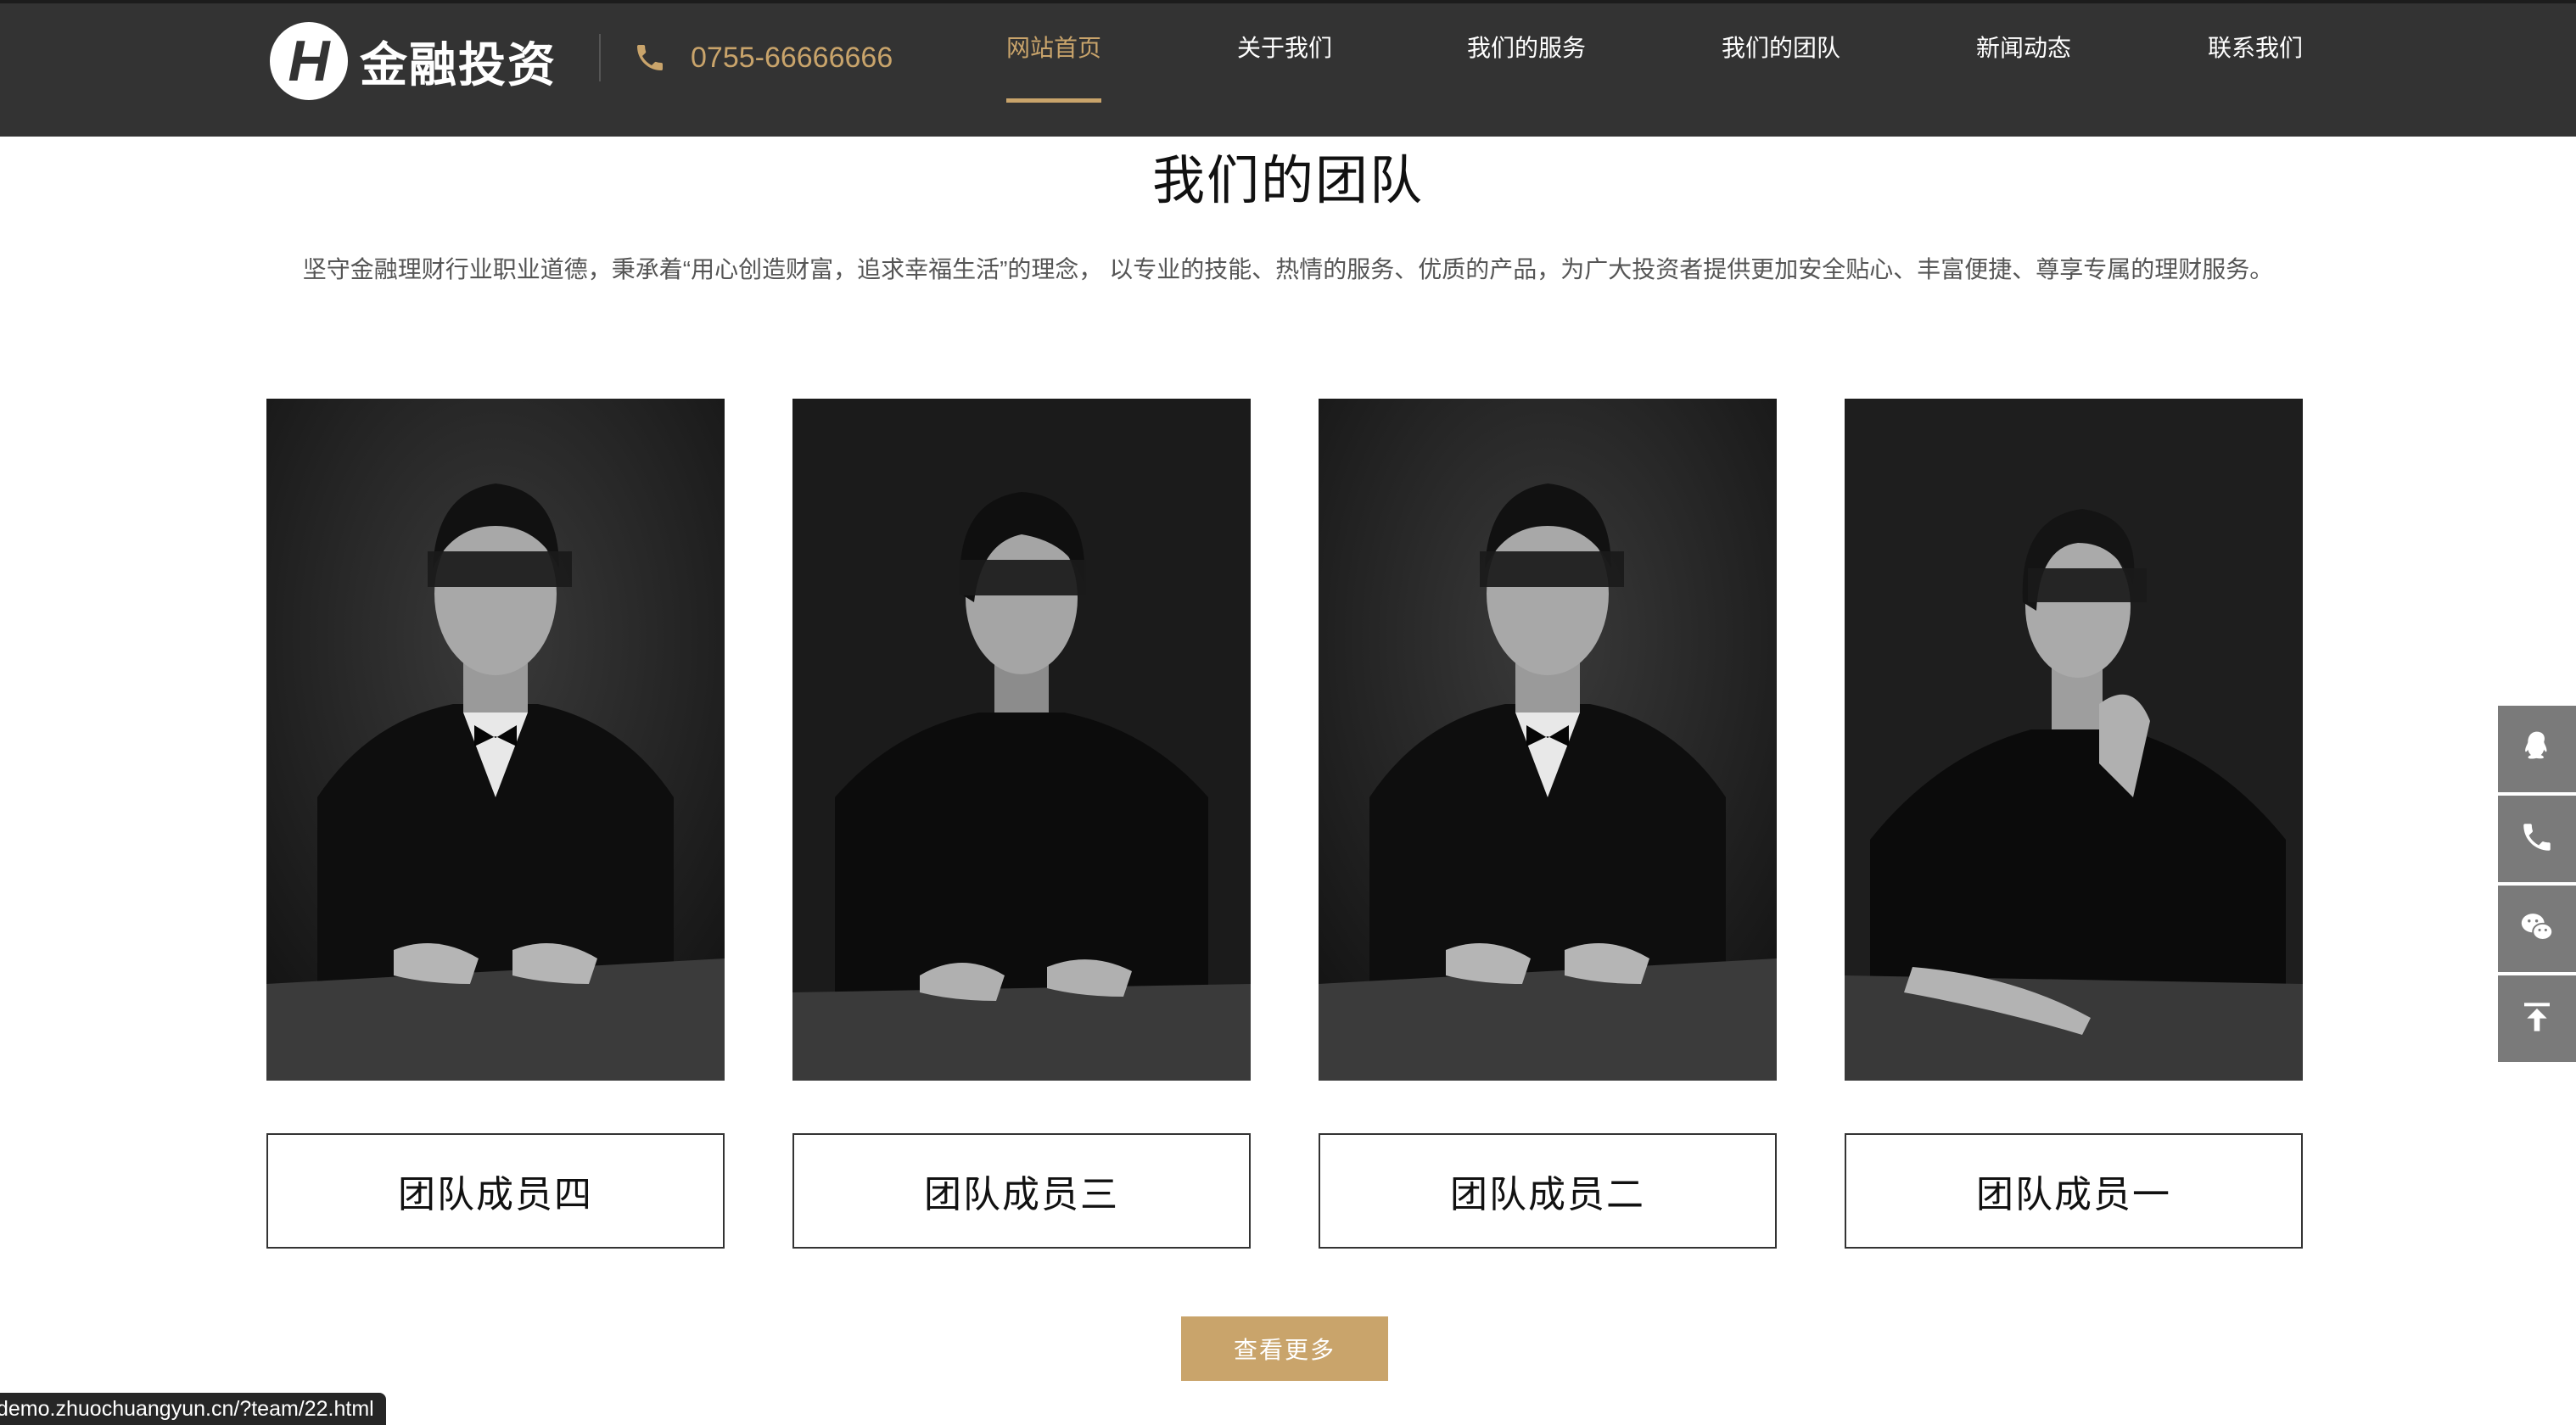 Image resolution: width=2576 pixels, height=1425 pixels. I want to click on member-name-3: 团队成员三, so click(1021, 1191).